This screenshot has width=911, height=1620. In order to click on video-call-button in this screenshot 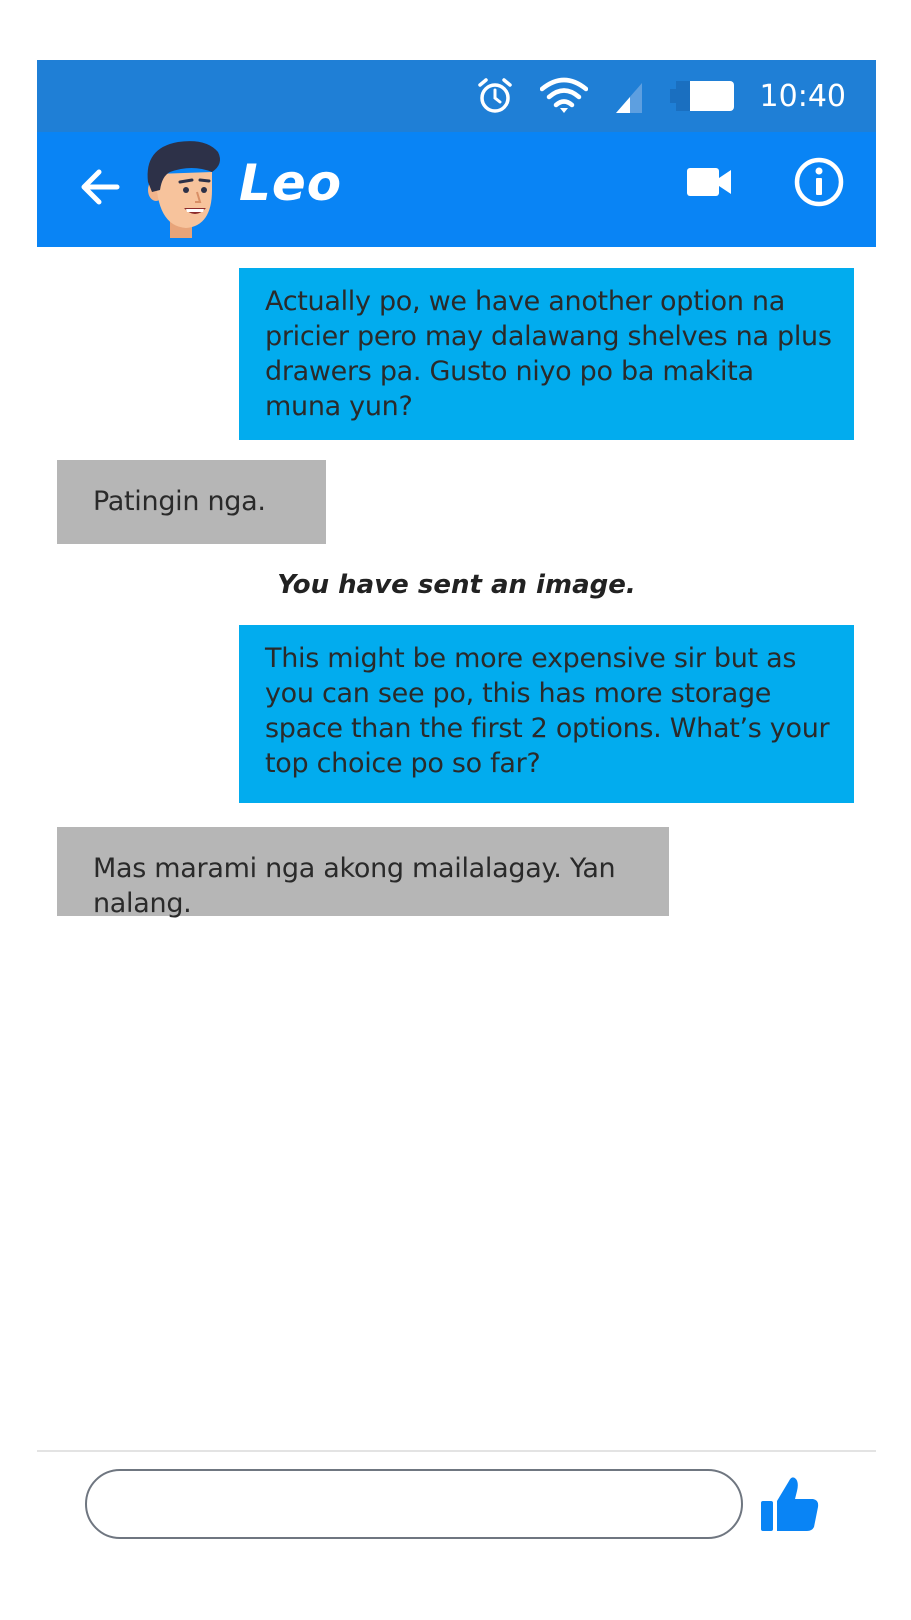, I will do `click(710, 182)`.